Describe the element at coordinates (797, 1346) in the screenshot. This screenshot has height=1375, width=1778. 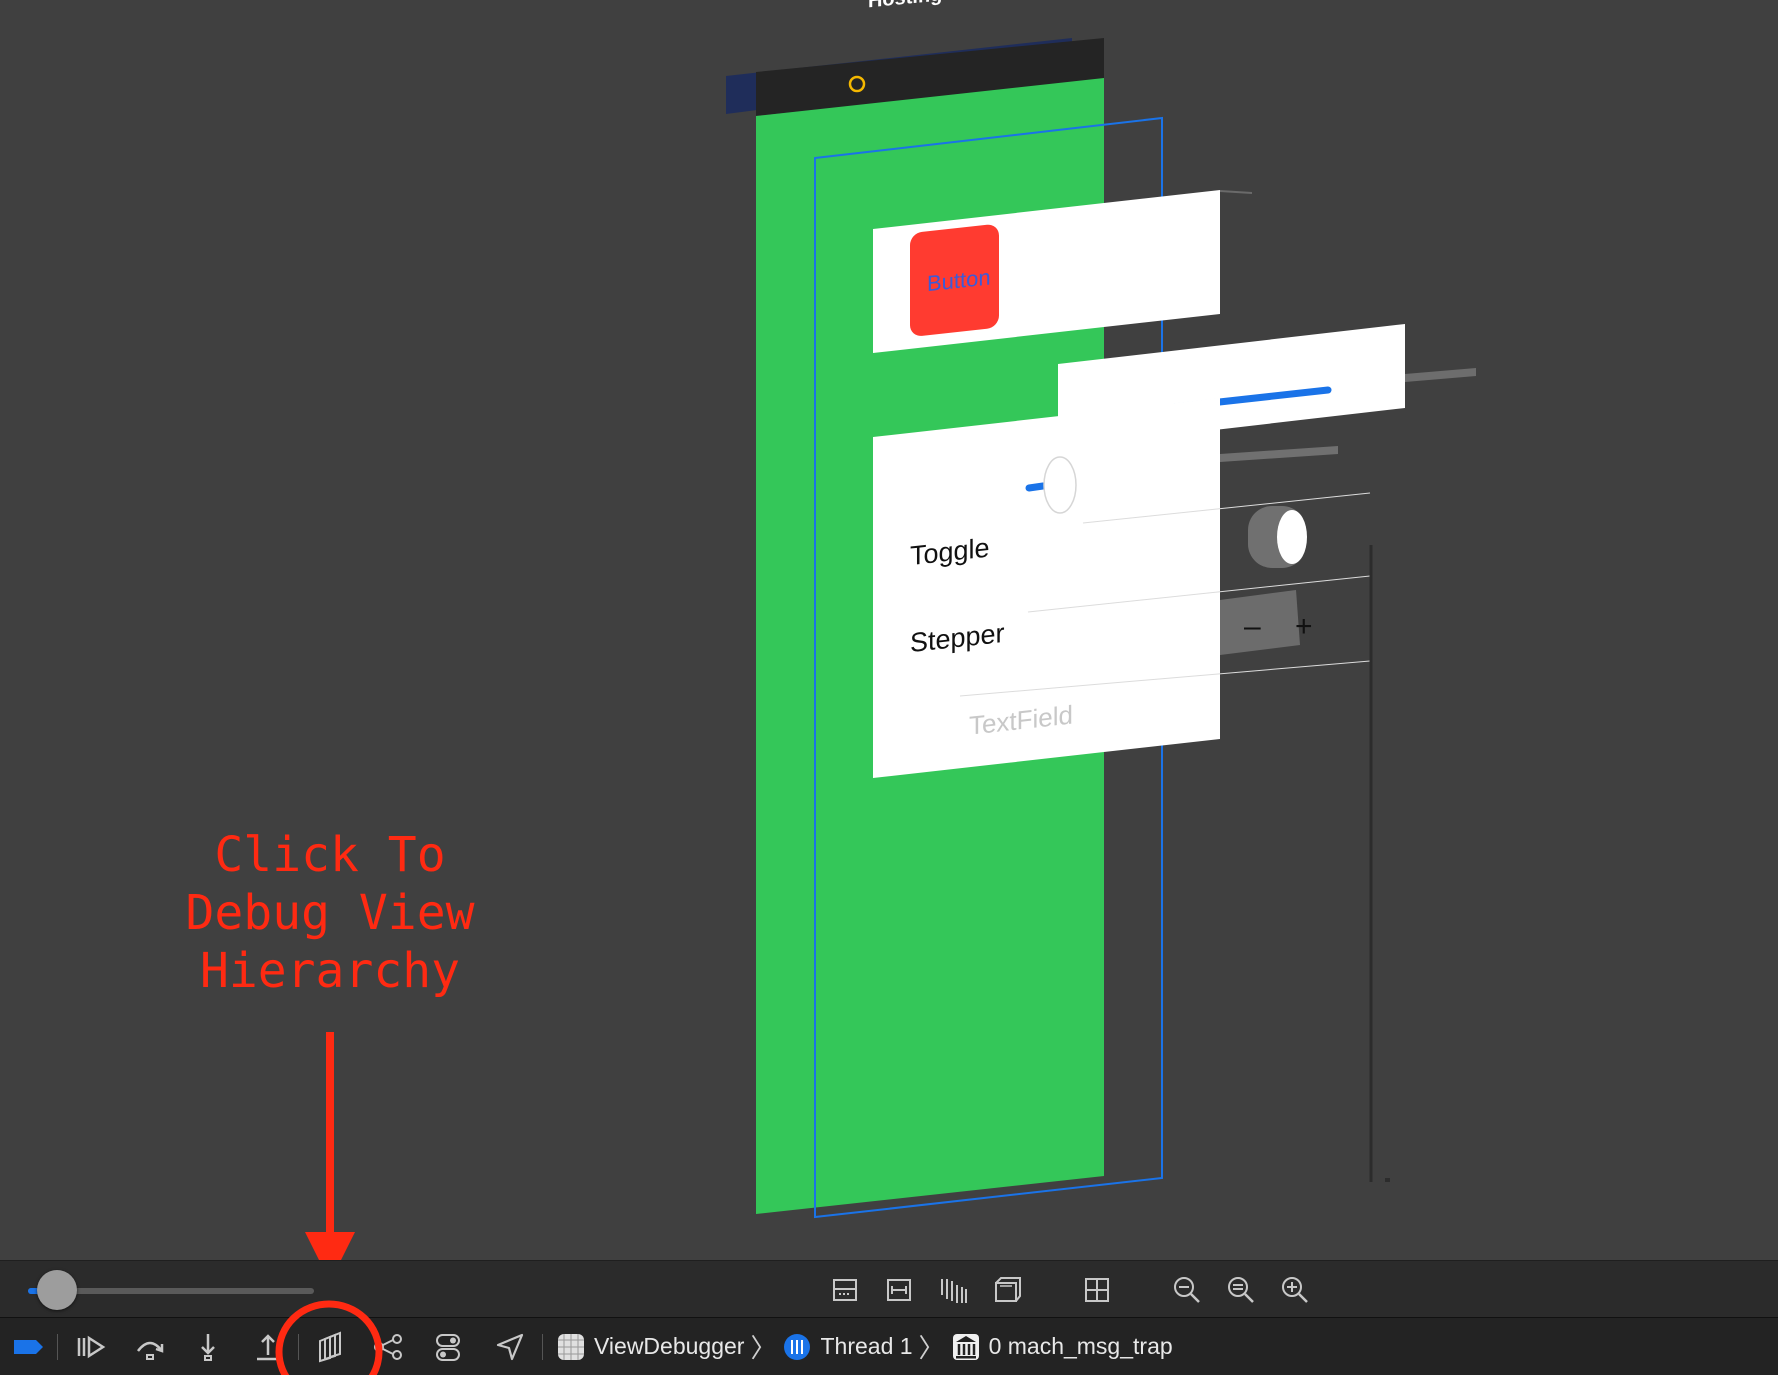
I see `thread-icon` at that location.